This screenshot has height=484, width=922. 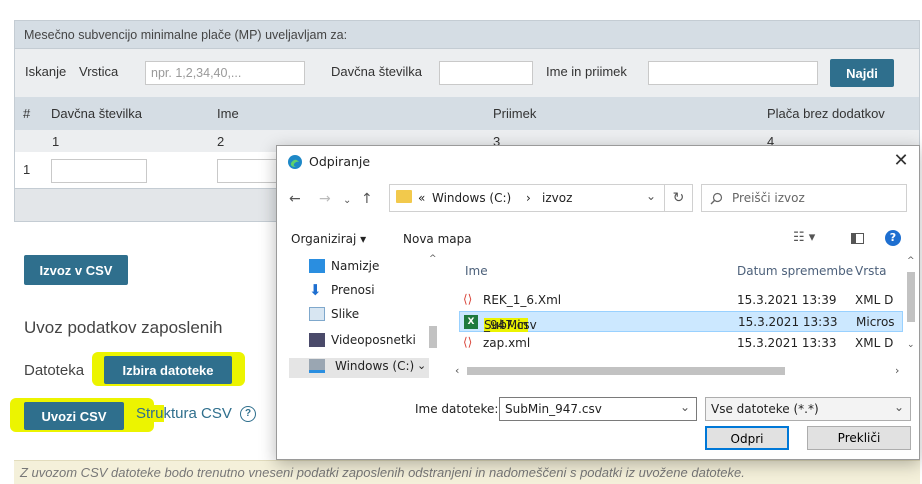 What do you see at coordinates (681, 343) in the screenshot?
I see `file-row: ⟨⟩ zap.xml 15.3.2021 13:33 XML D` at bounding box center [681, 343].